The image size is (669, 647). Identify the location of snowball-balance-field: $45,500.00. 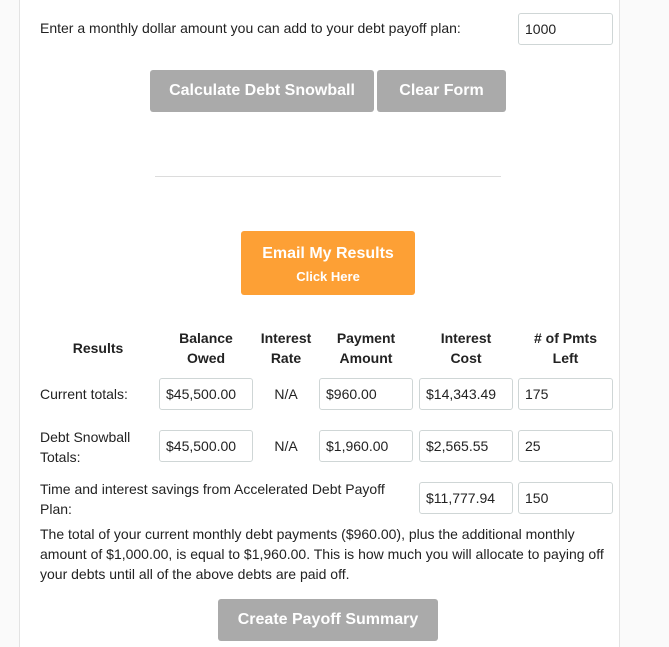
(206, 446).